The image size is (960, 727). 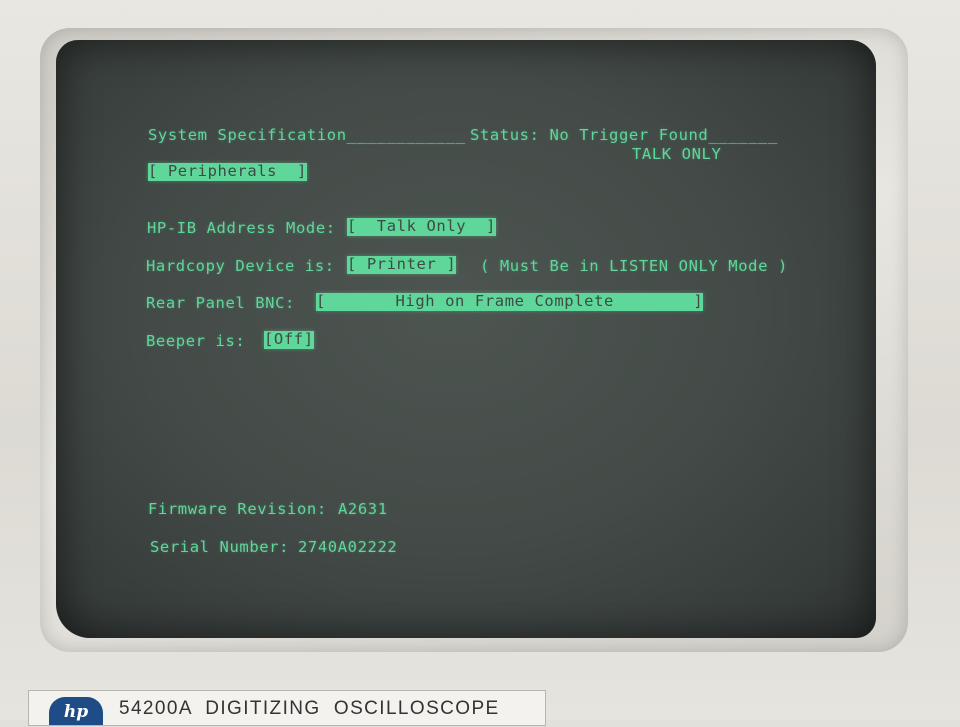 I want to click on rear-panel-bnc-label: Rear Panel BNC:, so click(x=220, y=303).